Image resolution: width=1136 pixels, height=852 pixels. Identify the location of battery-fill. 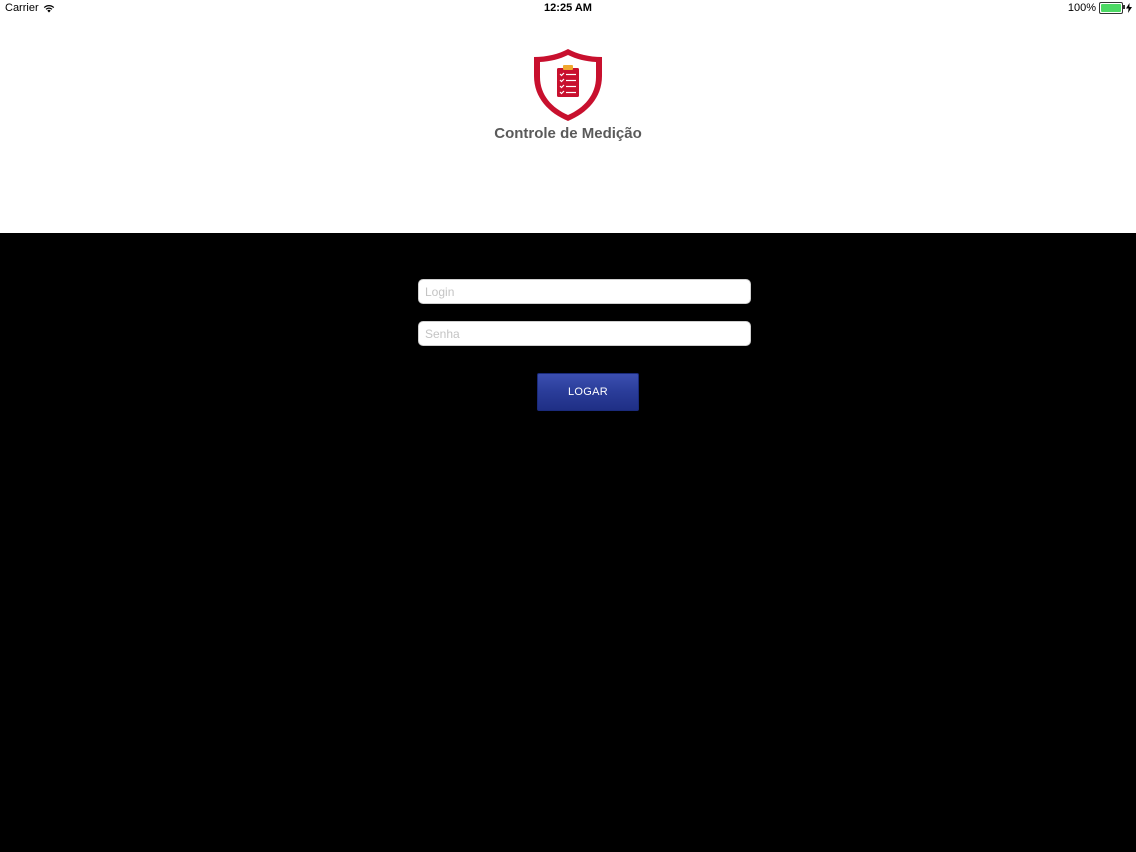
(1111, 8).